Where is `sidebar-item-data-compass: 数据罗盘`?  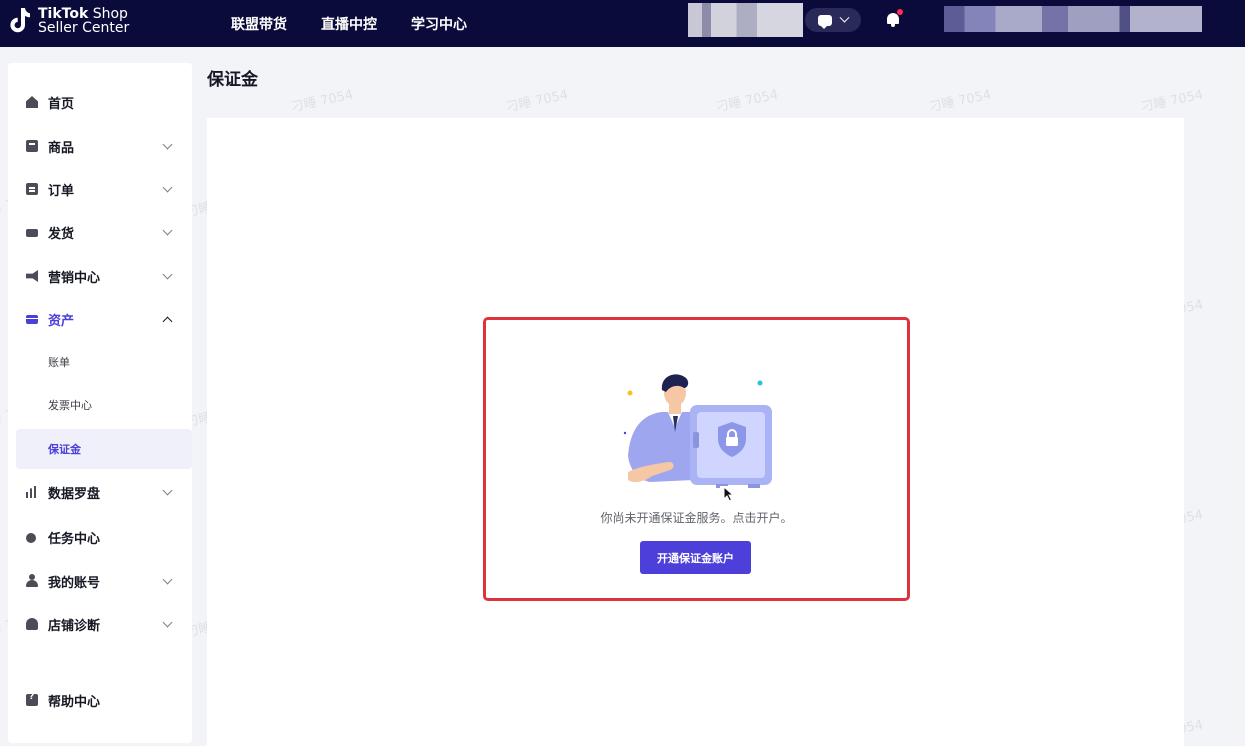
sidebar-item-data-compass: 数据罗盘 is located at coordinates (100, 492).